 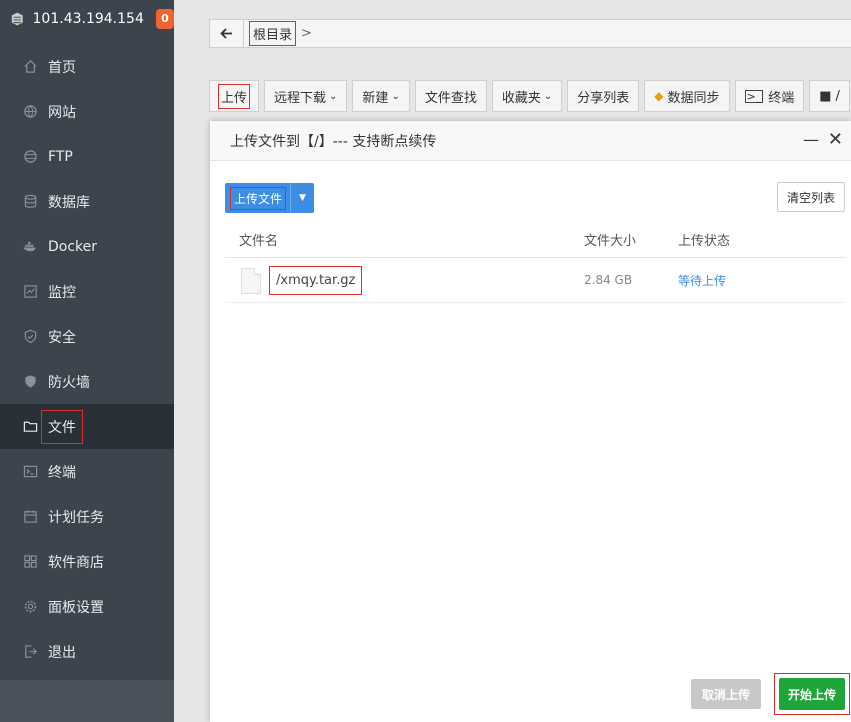 What do you see at coordinates (69, 202) in the screenshot?
I see `sidebar-item-label: 数据库` at bounding box center [69, 202].